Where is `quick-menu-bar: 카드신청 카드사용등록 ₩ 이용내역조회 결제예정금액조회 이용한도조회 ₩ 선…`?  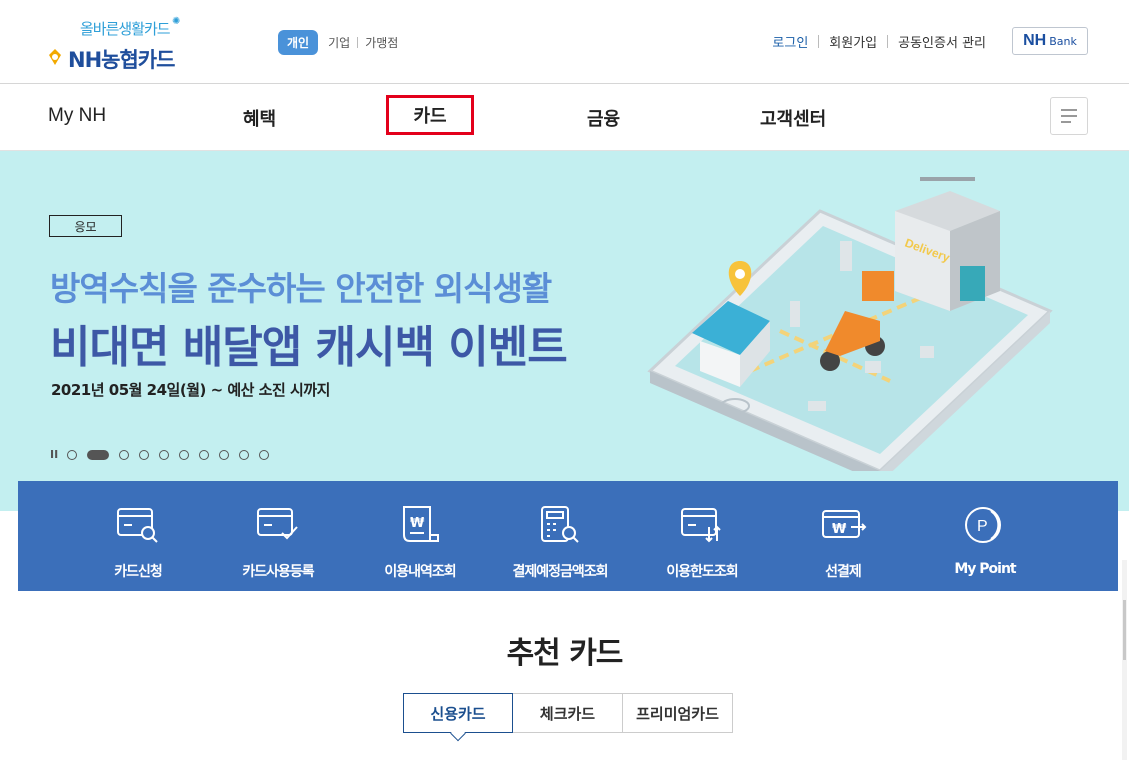 quick-menu-bar: 카드신청 카드사용등록 ₩ 이용내역조회 결제예정금액조회 이용한도조회 ₩ 선… is located at coordinates (568, 536).